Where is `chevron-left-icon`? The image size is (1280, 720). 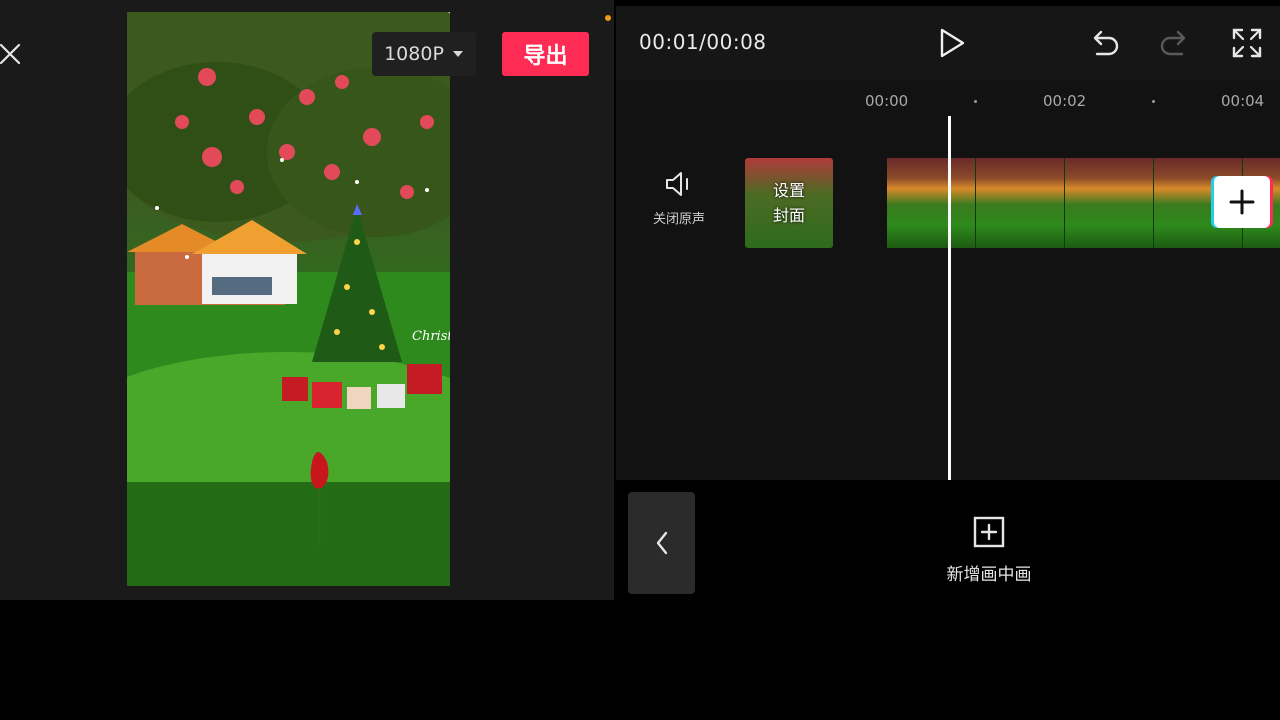
chevron-left-icon is located at coordinates (661, 543).